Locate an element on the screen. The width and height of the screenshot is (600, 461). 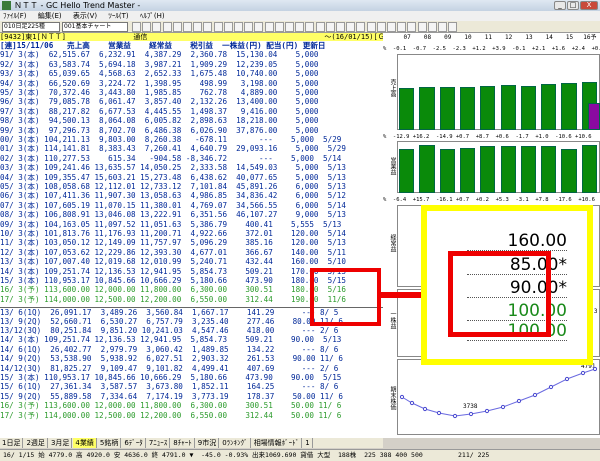
tab-2: 3月足 is located at coordinates (61, 443).